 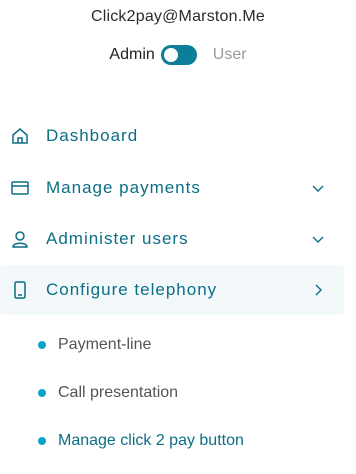 What do you see at coordinates (172, 345) in the screenshot?
I see `subnav-item-payment-line: Payment-line` at bounding box center [172, 345].